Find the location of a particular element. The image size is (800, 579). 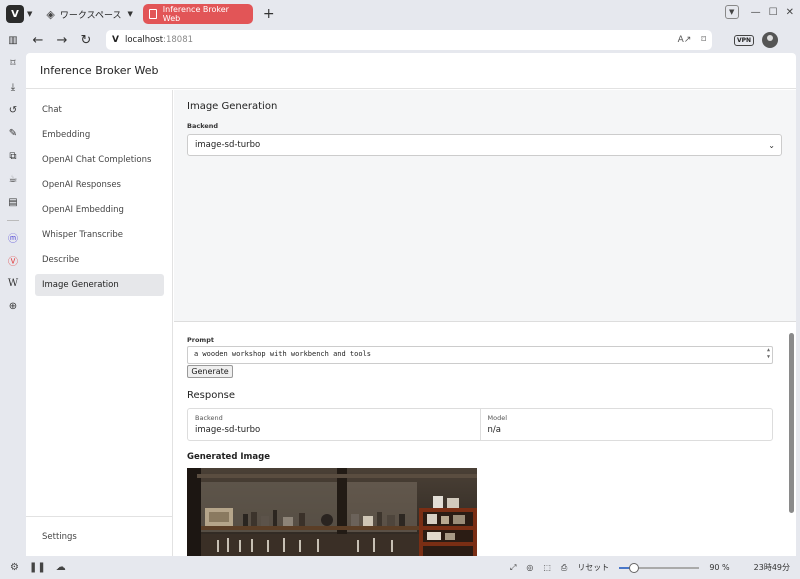

window-controls: ▼ — ☐ ✕ is located at coordinates (759, 12).